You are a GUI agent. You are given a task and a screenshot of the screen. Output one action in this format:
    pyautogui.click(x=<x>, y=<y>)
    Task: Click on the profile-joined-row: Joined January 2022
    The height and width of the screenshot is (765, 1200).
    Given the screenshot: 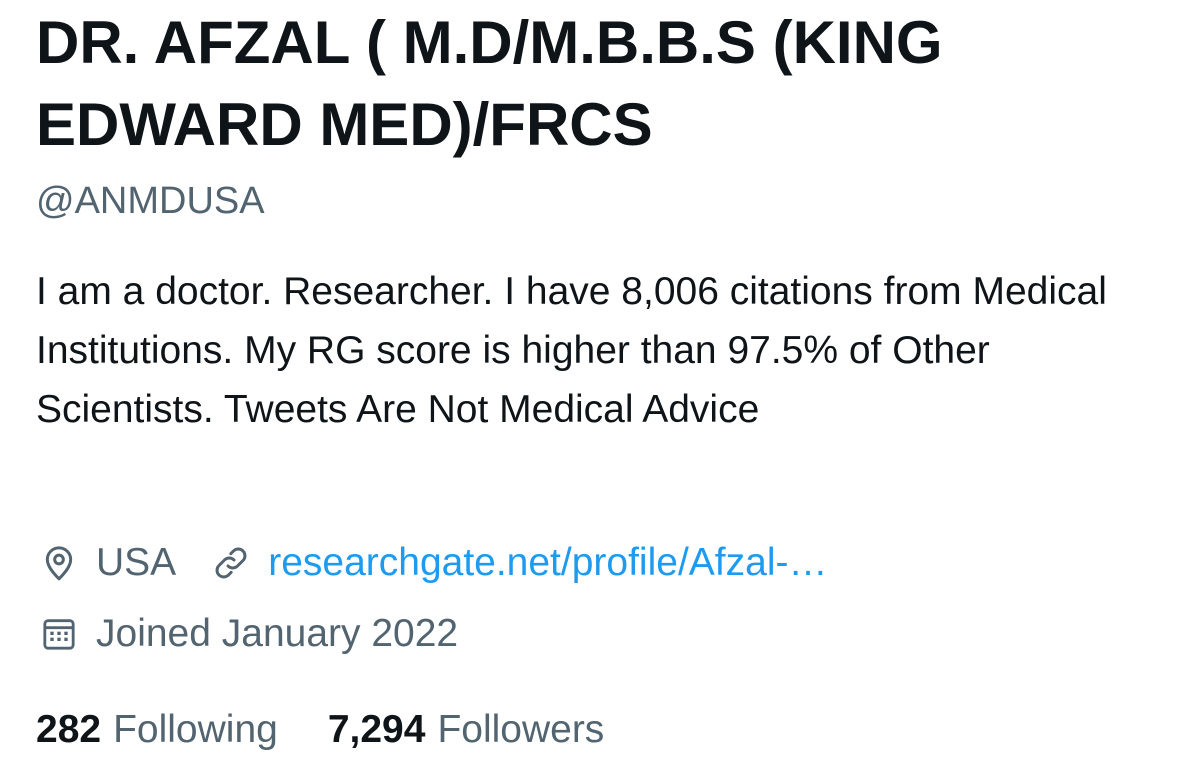 What is the action you would take?
    pyautogui.click(x=247, y=634)
    